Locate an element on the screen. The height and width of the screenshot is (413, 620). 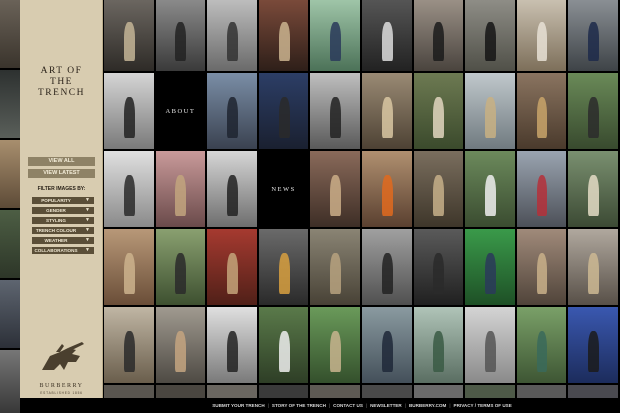
filter-styling: STYLING ▼ is located at coordinates (63, 220).